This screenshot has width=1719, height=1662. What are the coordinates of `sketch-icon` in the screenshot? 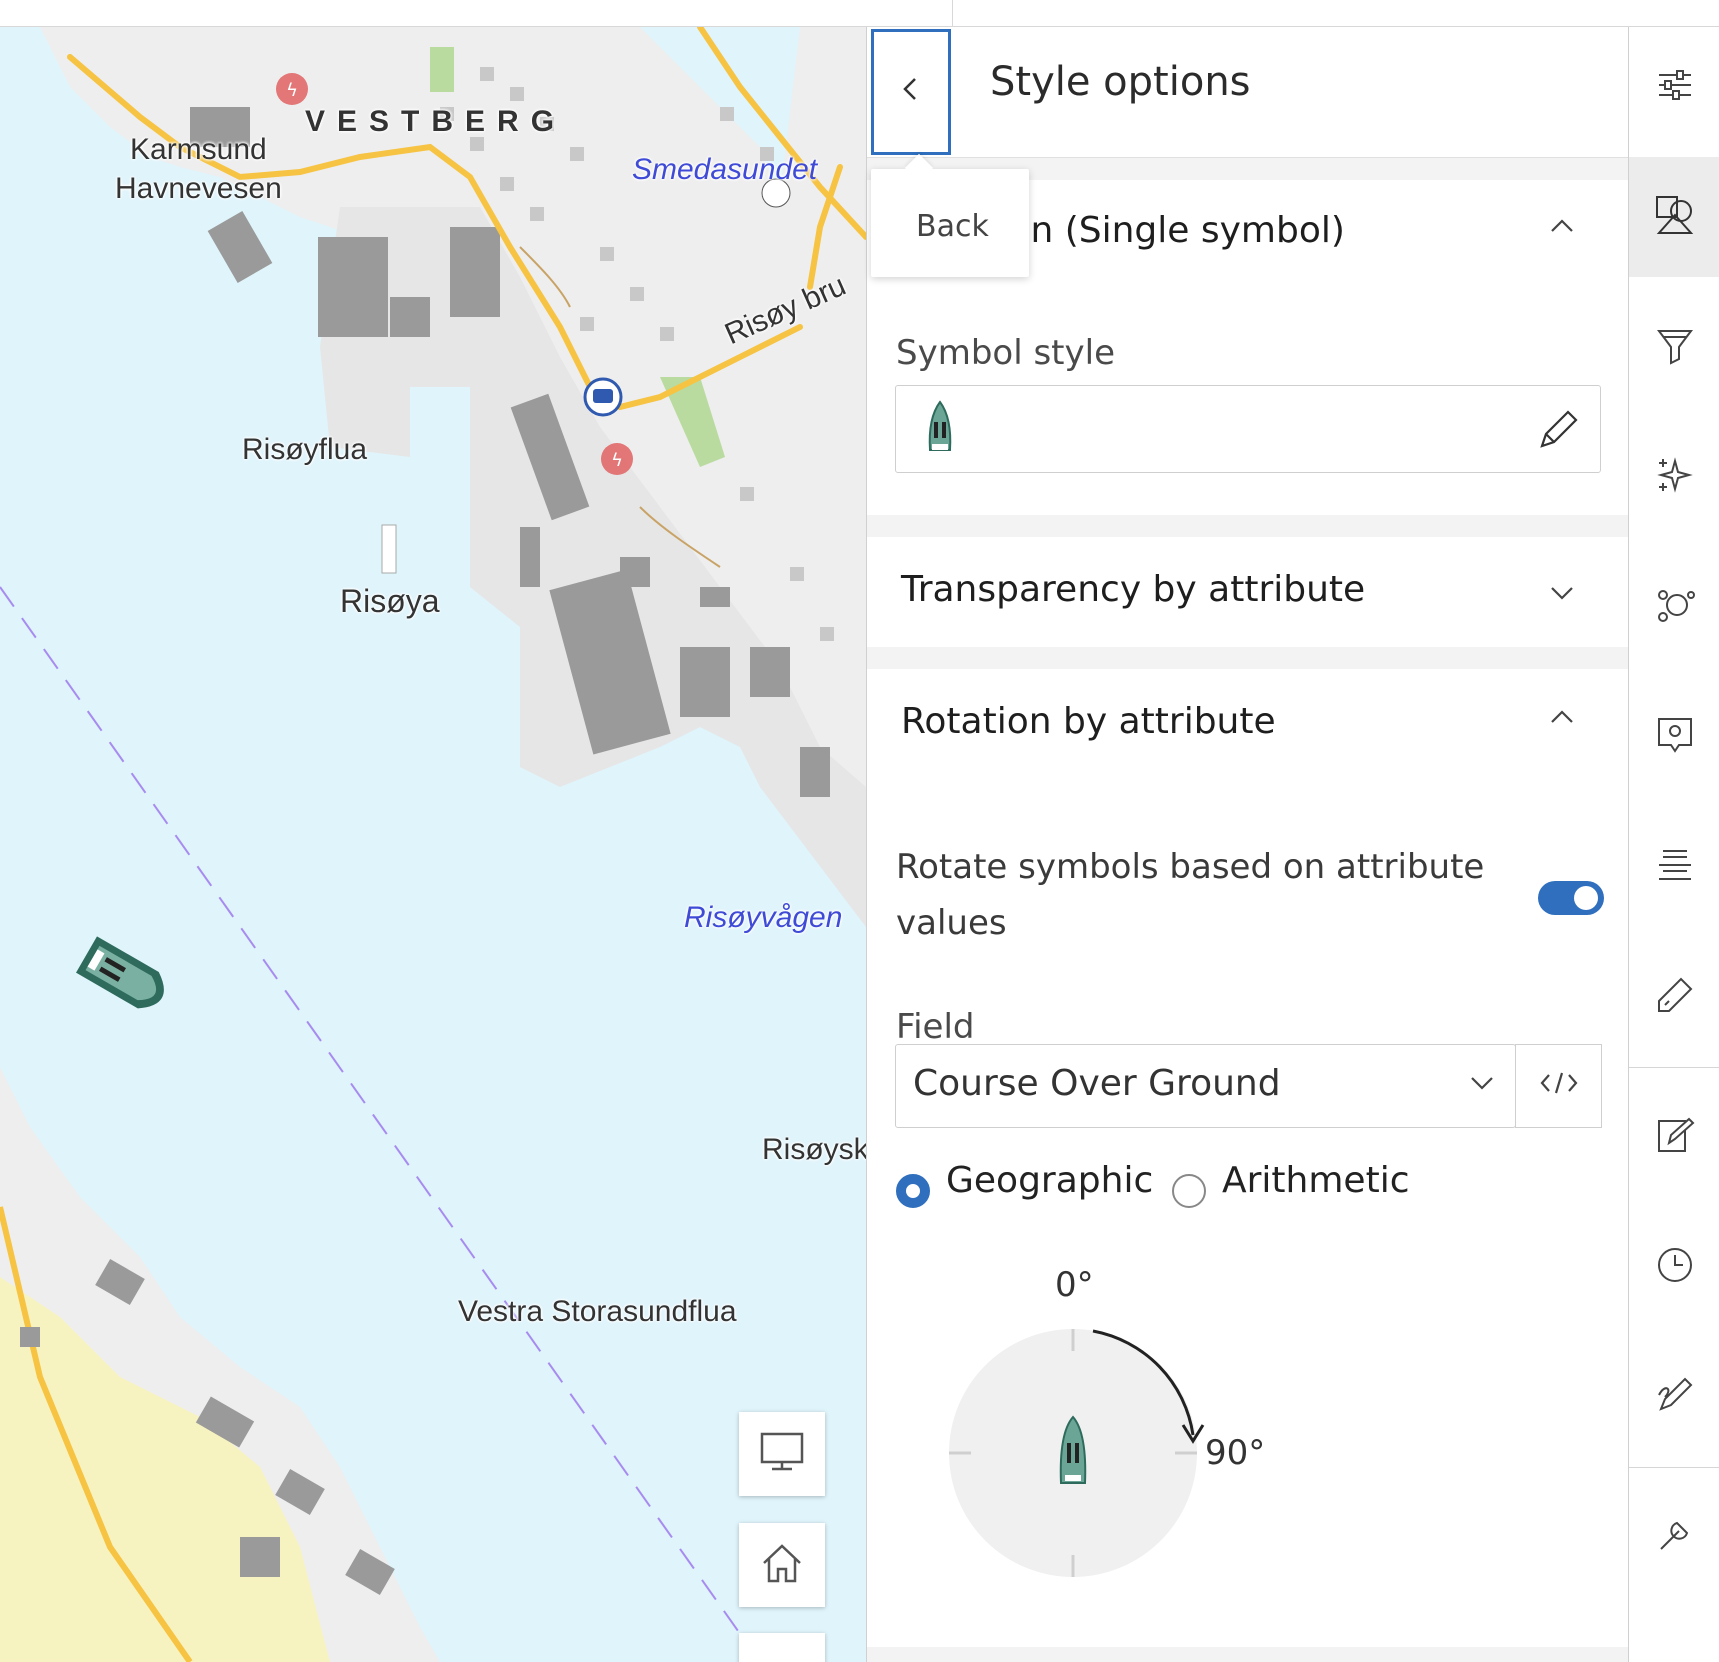 It's located at (1675, 1397).